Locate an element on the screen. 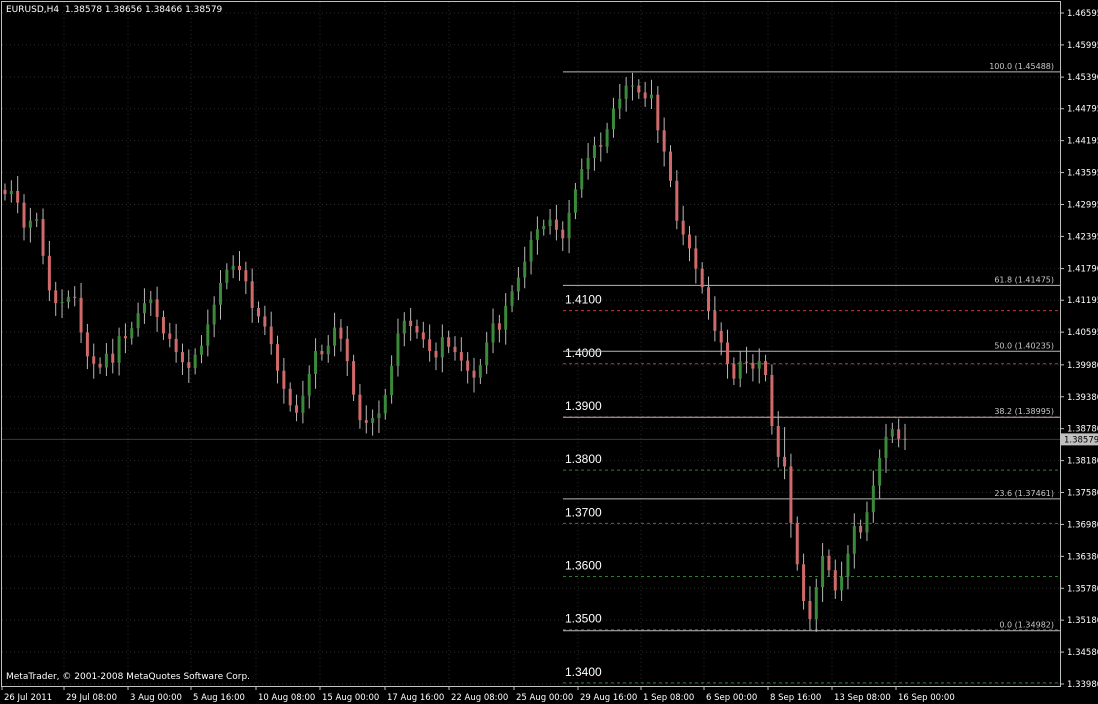 The width and height of the screenshot is (1098, 704). price-tick-label: 1.46595 is located at coordinates (1082, 14).